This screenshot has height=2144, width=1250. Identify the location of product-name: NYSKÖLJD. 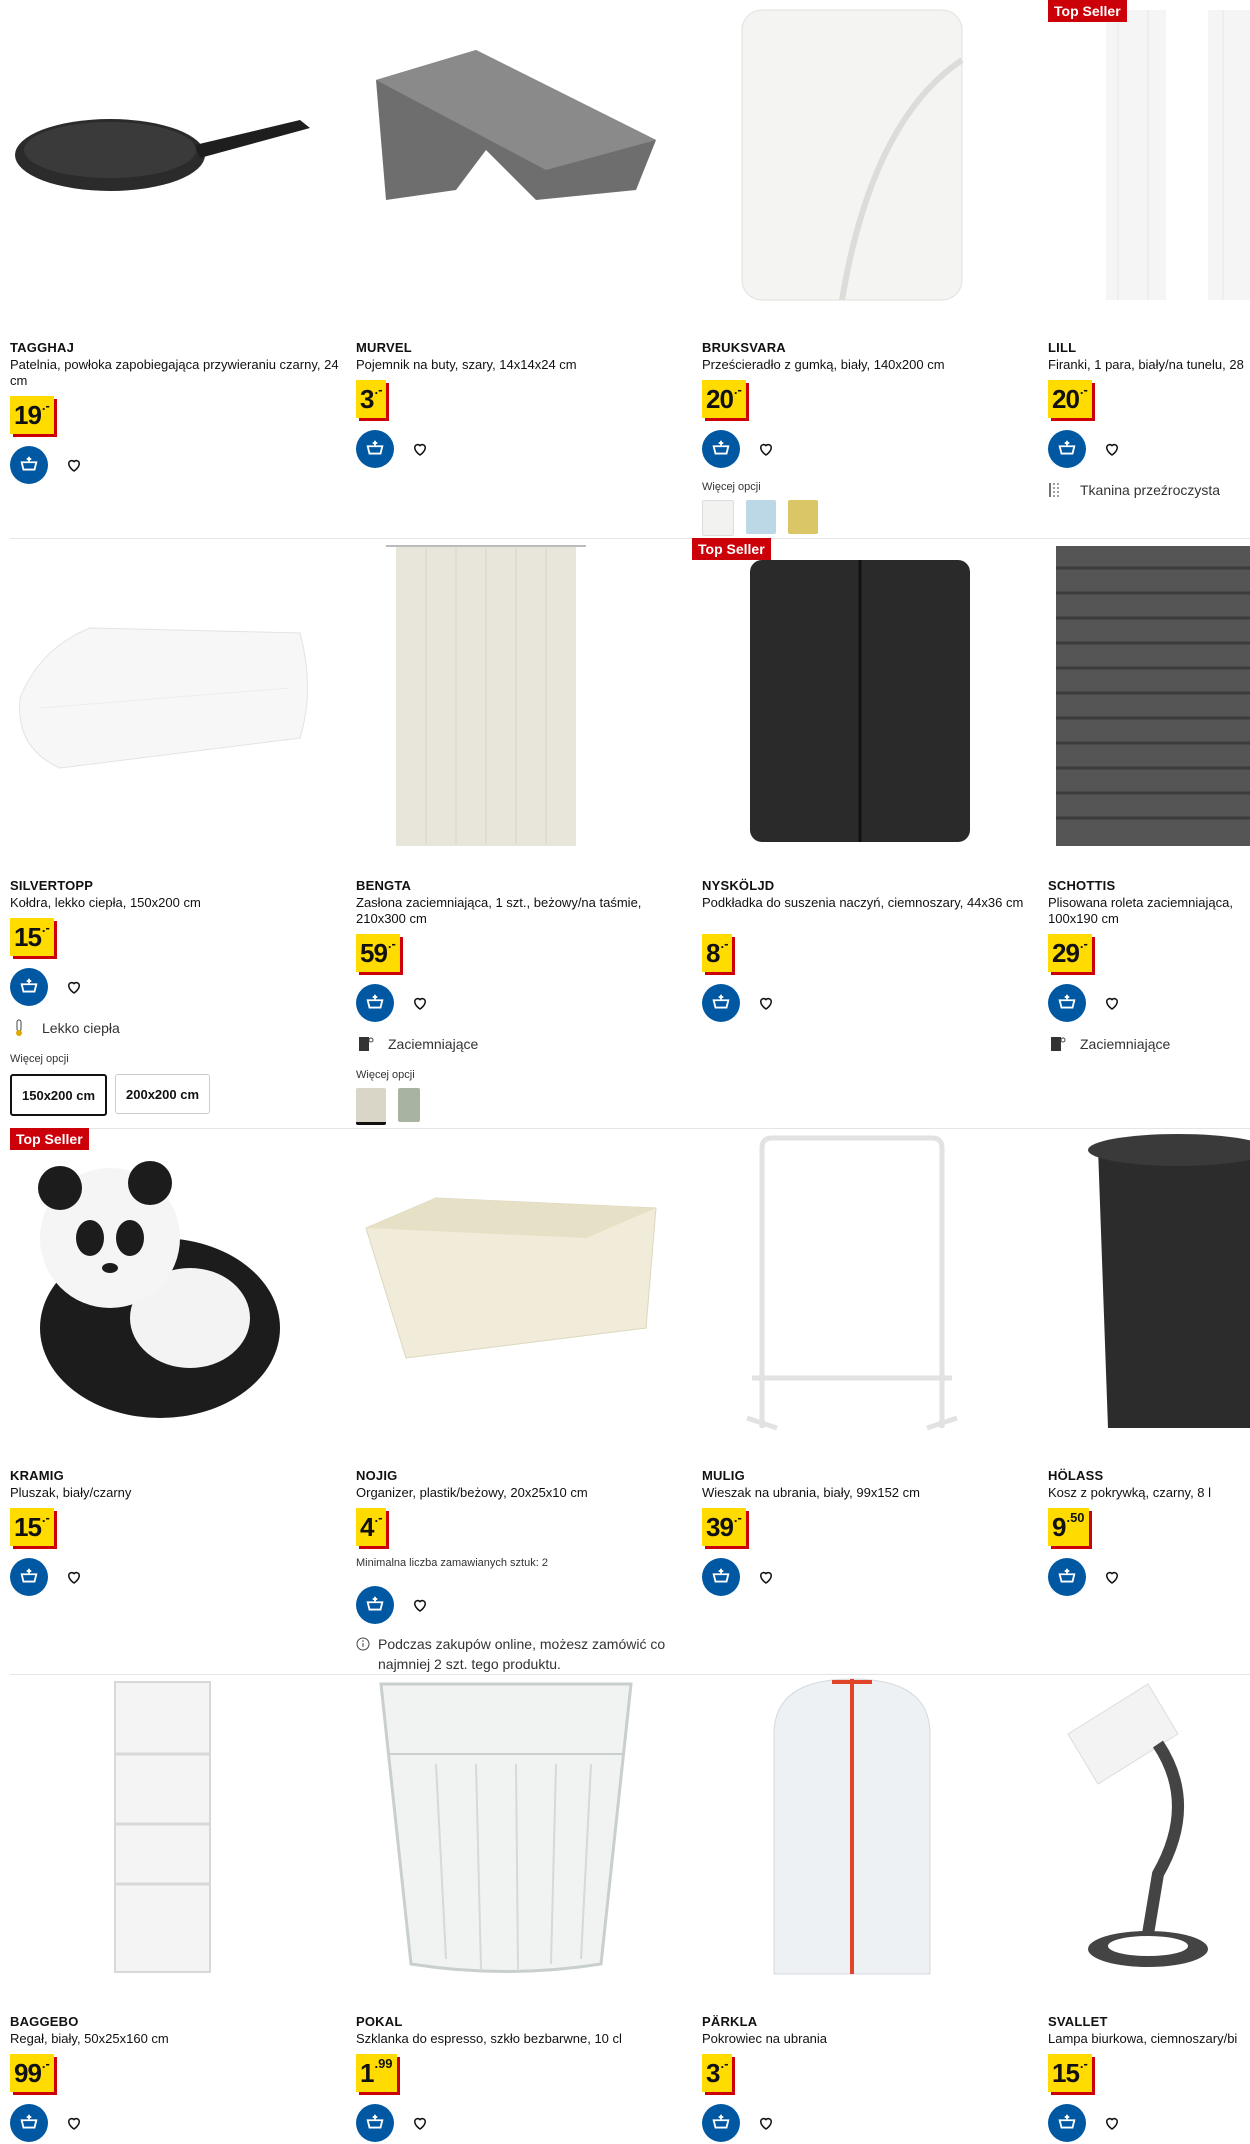
(738, 885).